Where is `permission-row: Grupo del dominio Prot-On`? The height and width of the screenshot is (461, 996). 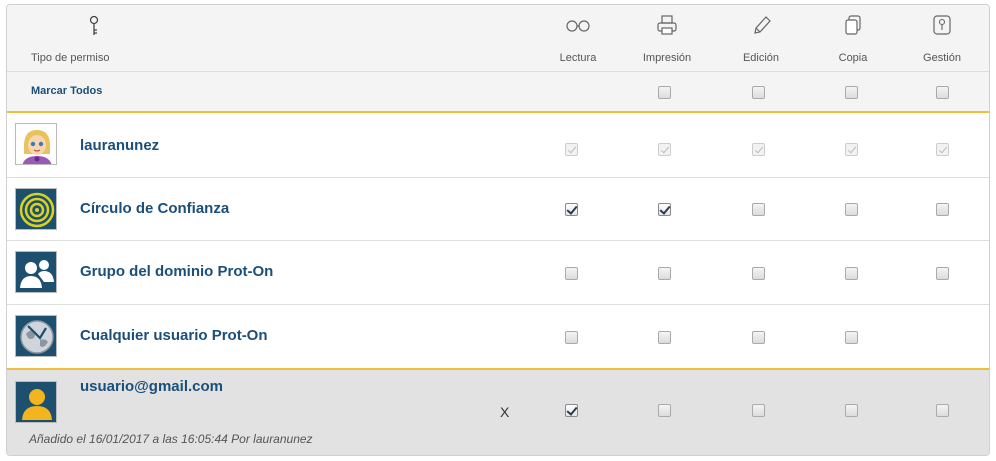 permission-row: Grupo del dominio Prot-On is located at coordinates (498, 273).